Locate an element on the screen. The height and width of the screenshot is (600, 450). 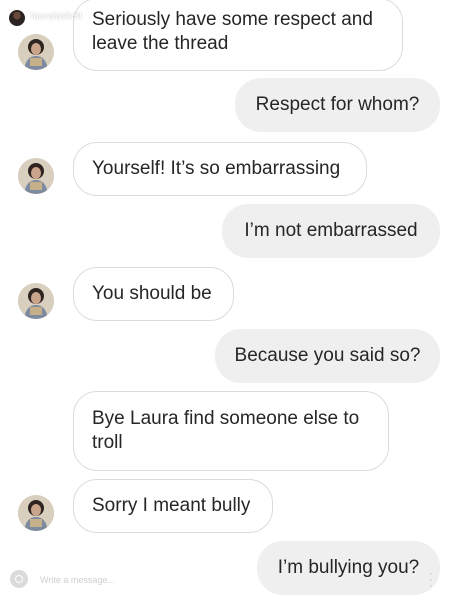
message-composer: ··· is located at coordinates (225, 581).